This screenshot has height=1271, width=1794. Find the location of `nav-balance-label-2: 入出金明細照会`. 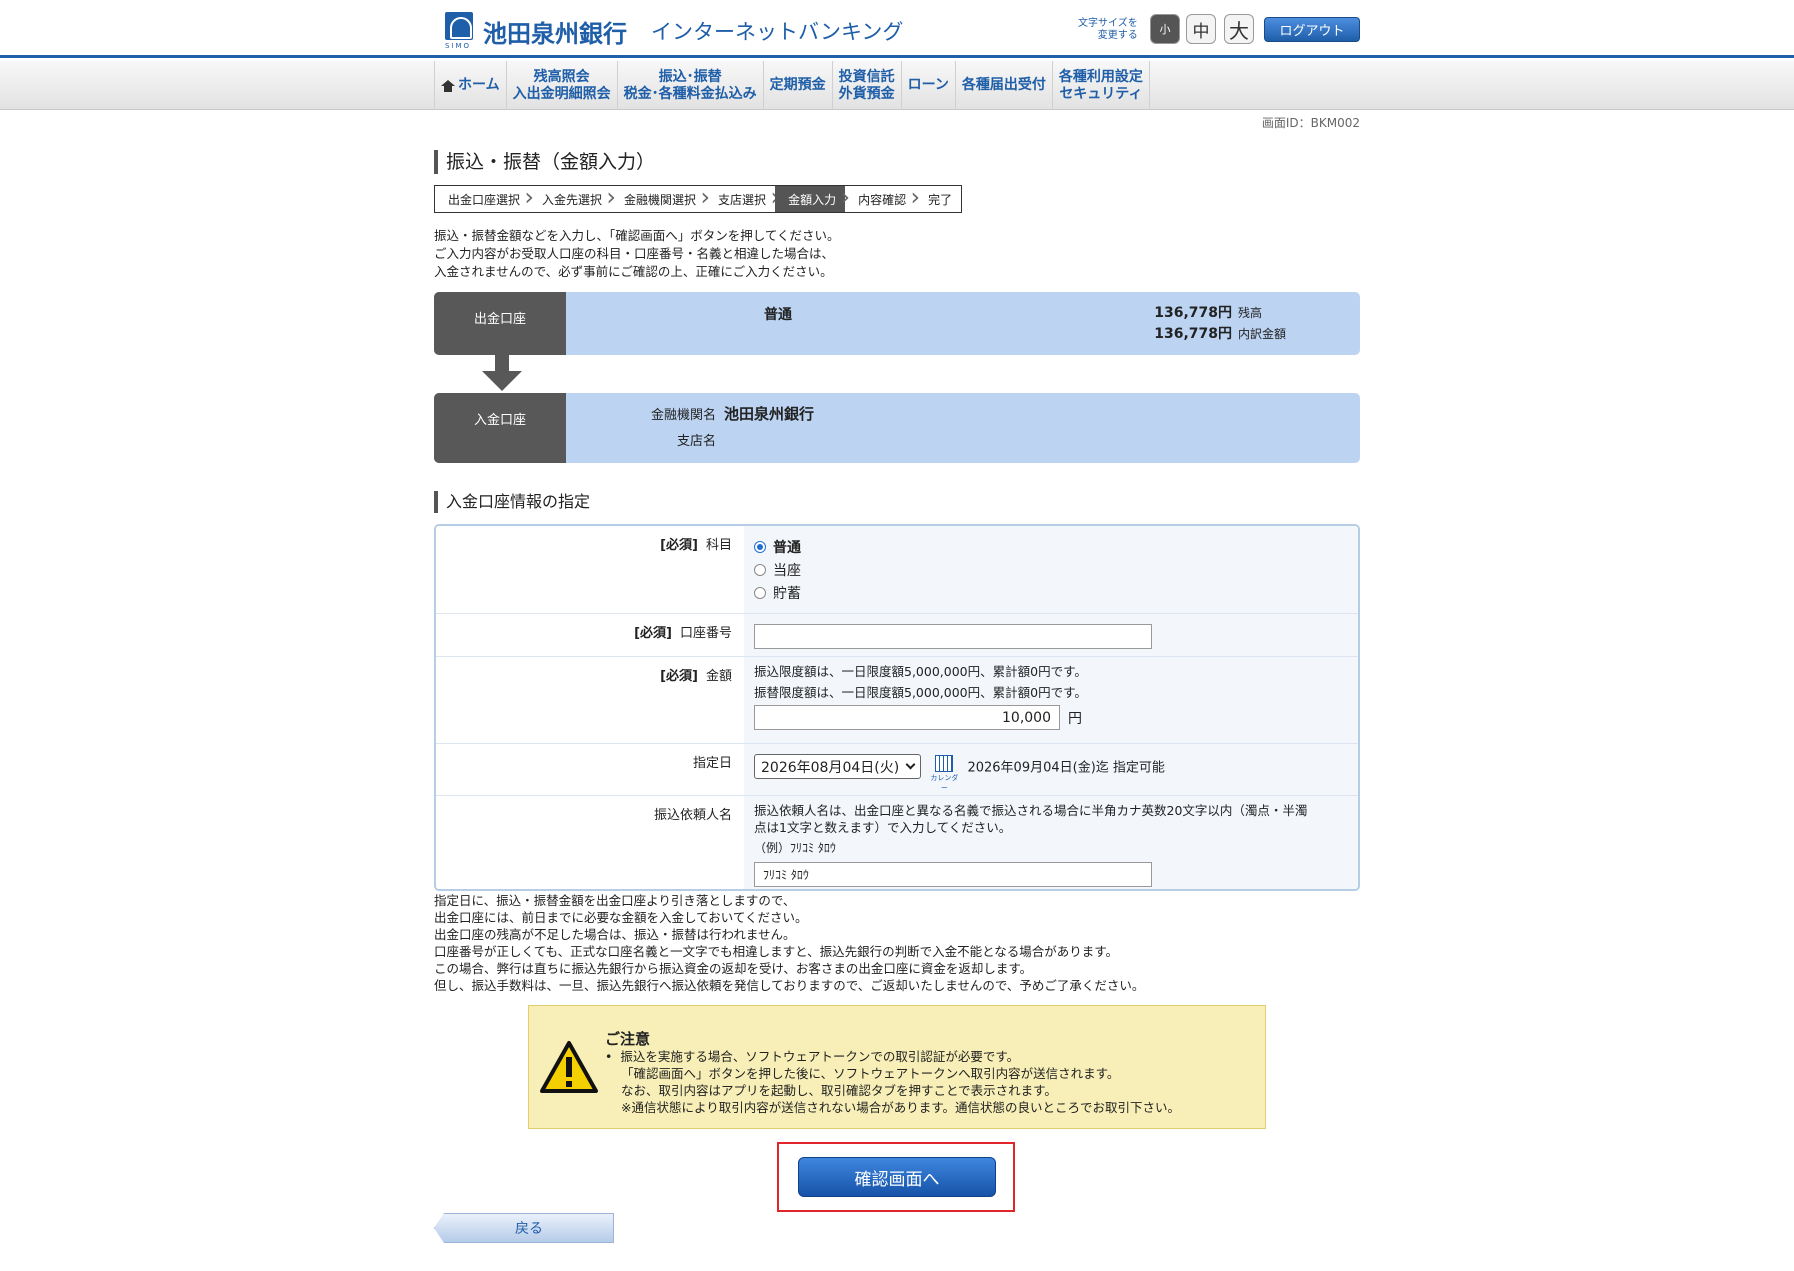

nav-balance-label-2: 入出金明細照会 is located at coordinates (561, 93).